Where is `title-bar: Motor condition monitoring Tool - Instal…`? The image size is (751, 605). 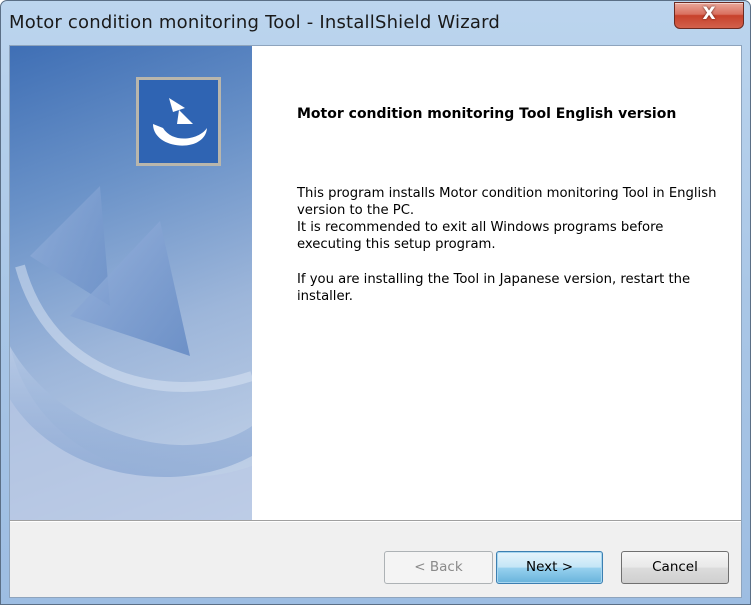 title-bar: Motor condition monitoring Tool - Instal… is located at coordinates (375, 23).